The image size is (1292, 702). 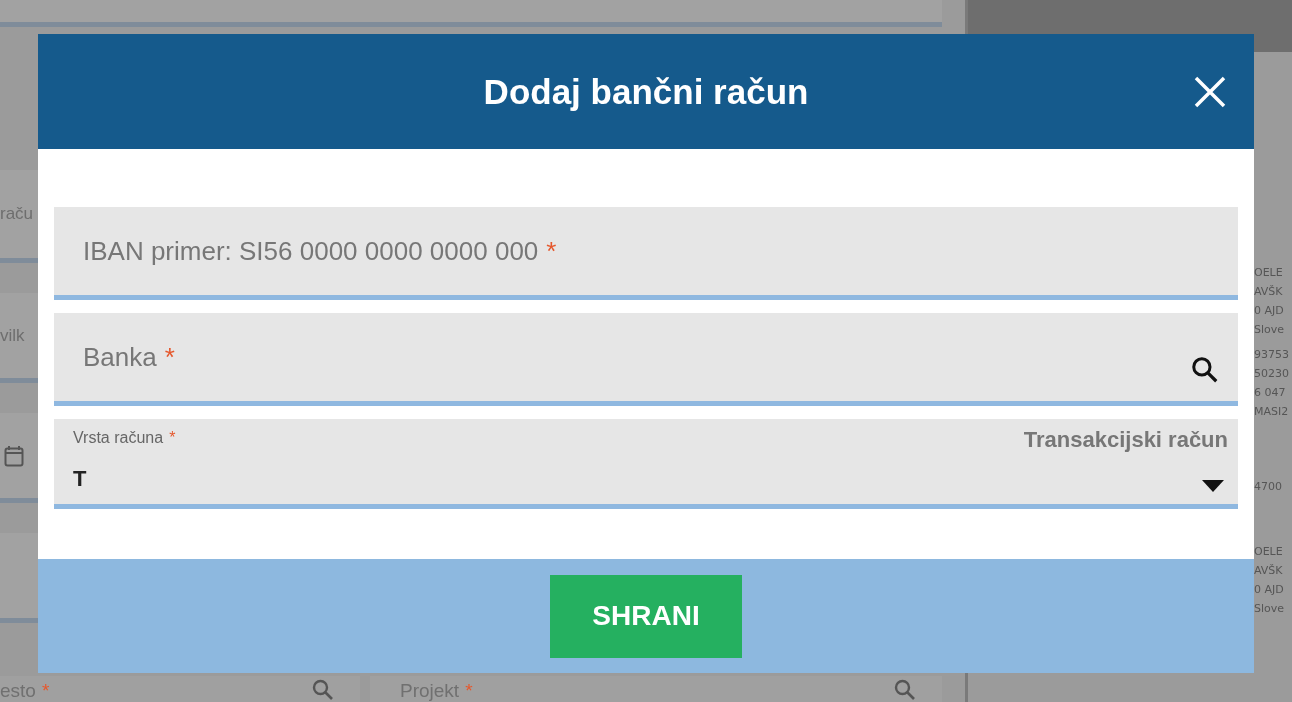 What do you see at coordinates (311, 251) in the screenshot?
I see `text-input: IBAN primer: SI56 0000 0000 0000 000` at bounding box center [311, 251].